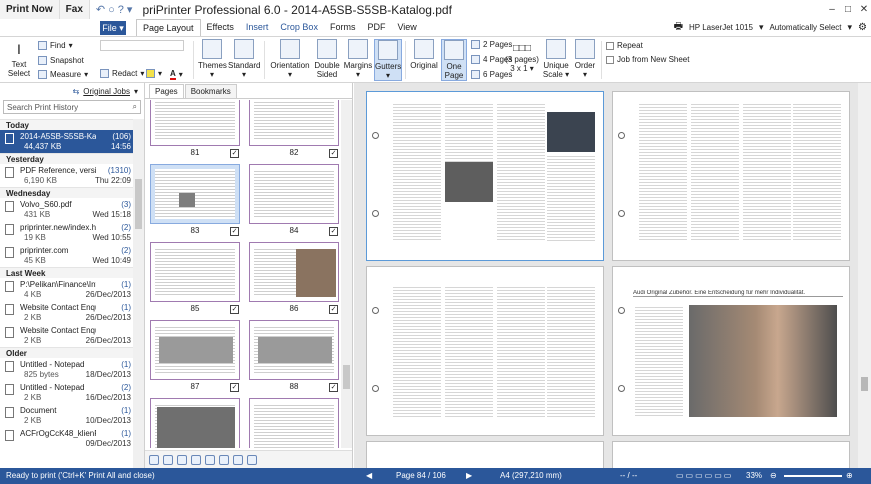 The image size is (871, 484). Describe the element at coordinates (166, 91) in the screenshot. I see `tab-pages: Pages` at that location.